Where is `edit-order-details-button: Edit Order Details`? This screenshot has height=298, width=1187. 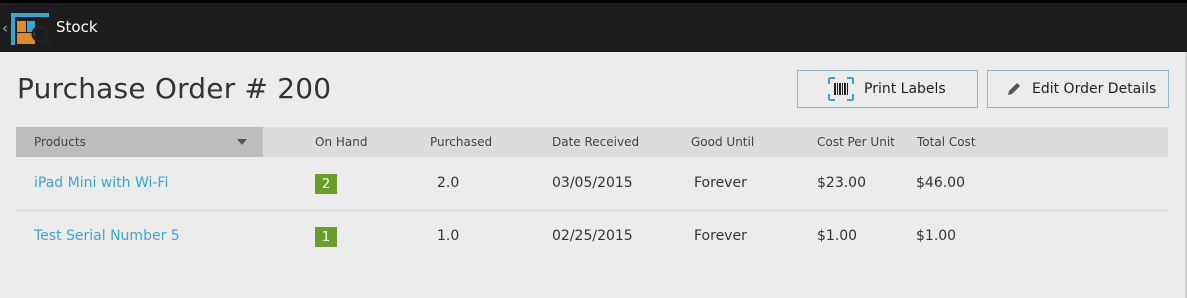
edit-order-details-button: Edit Order Details is located at coordinates (1078, 89).